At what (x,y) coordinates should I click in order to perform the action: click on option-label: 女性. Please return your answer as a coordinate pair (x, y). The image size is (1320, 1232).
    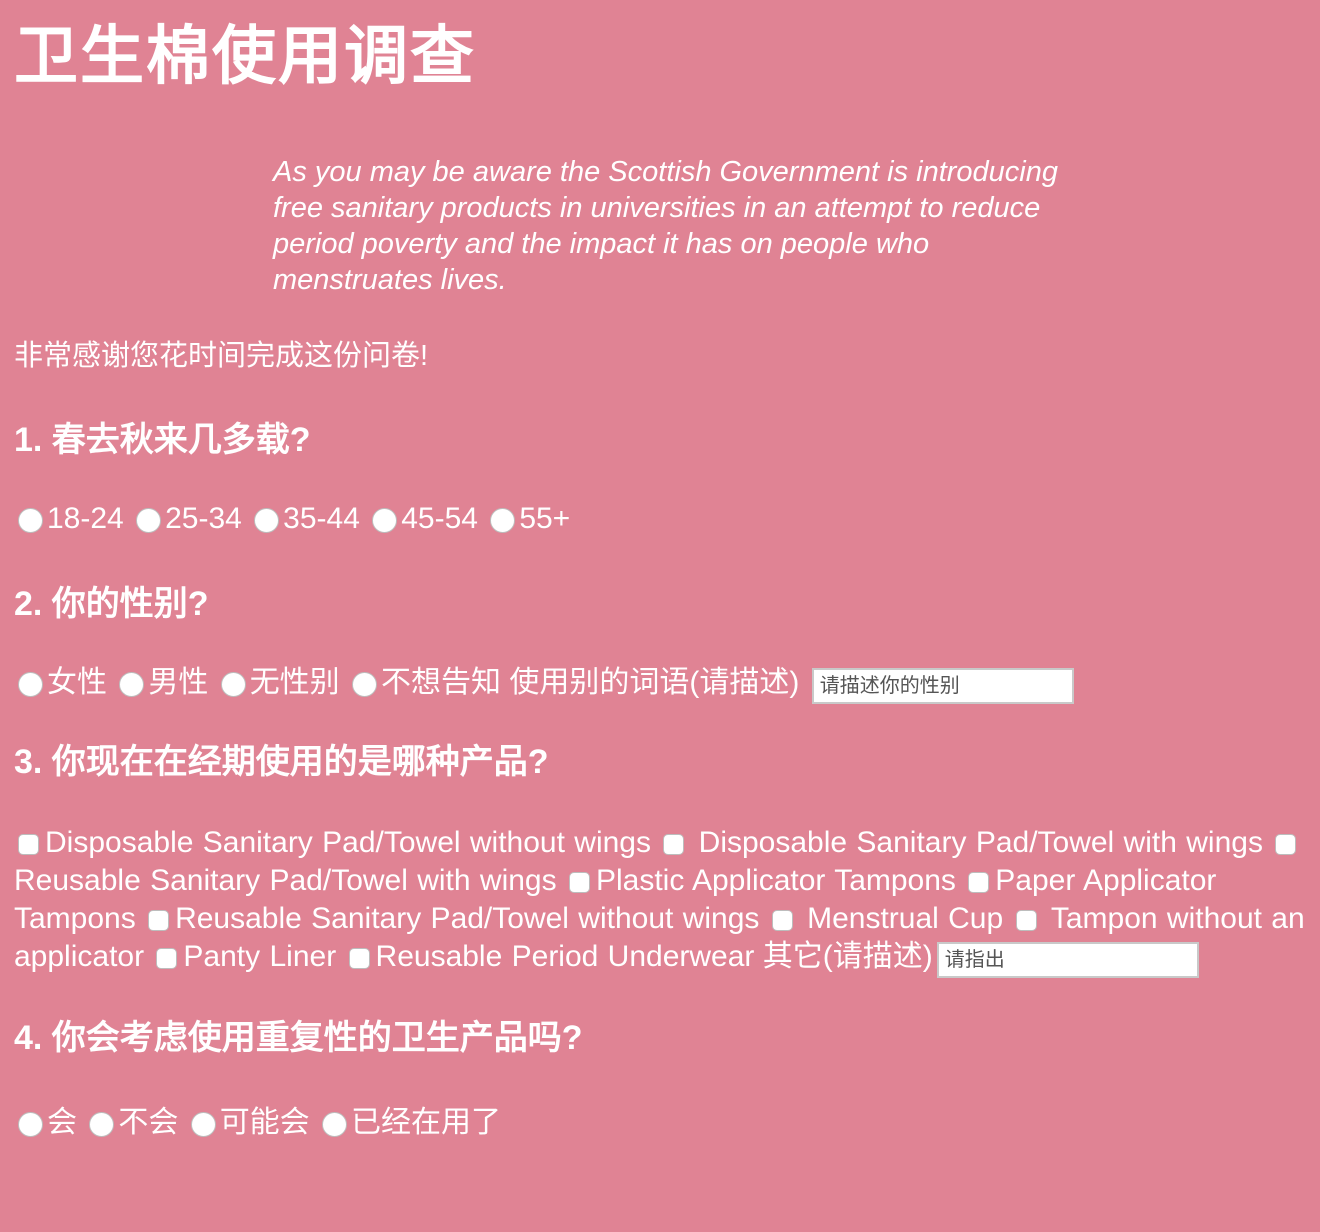
    Looking at the image, I should click on (77, 682).